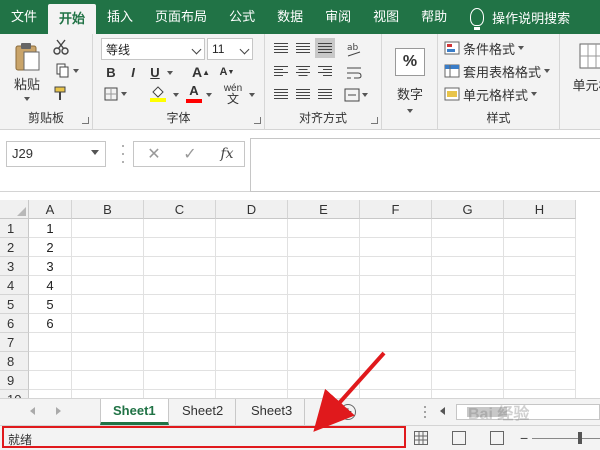 The width and height of the screenshot is (600, 450). What do you see at coordinates (14, 304) in the screenshot?
I see `row-header-5: 5` at bounding box center [14, 304].